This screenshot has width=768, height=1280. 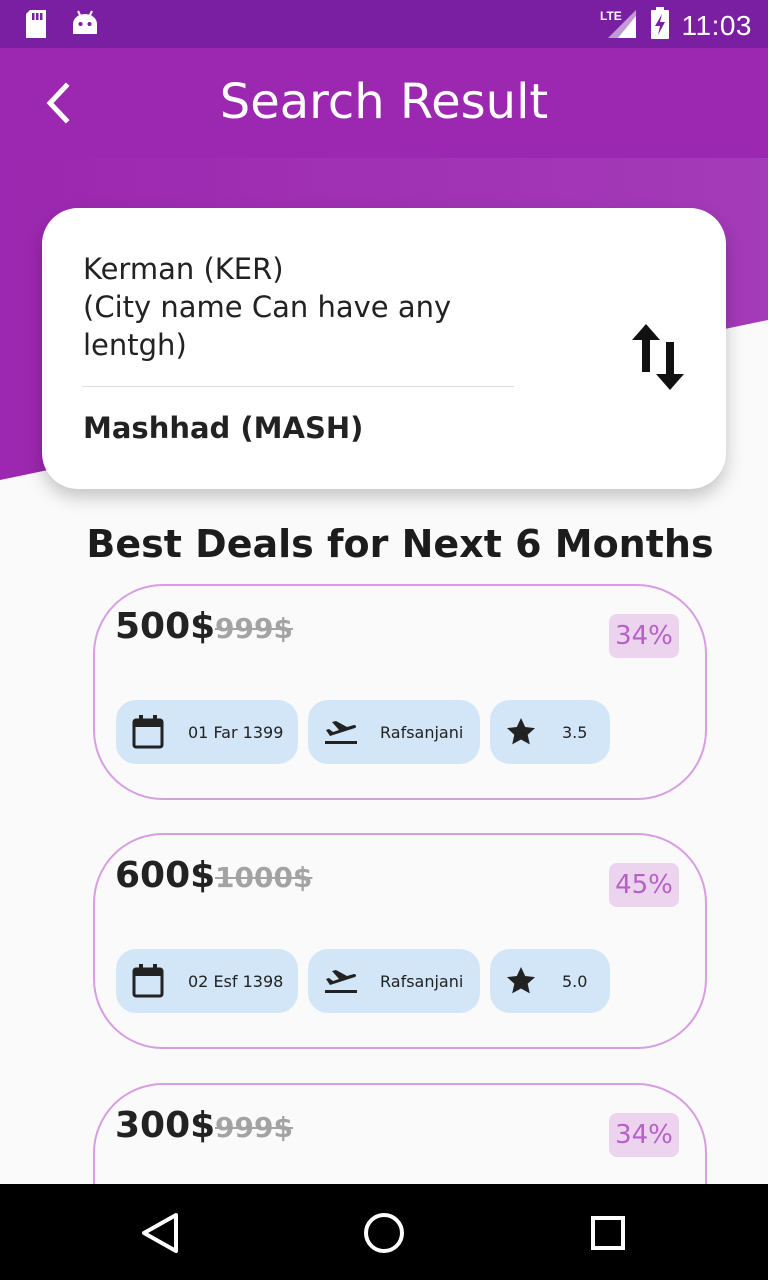 I want to click on android-icon, so click(x=85, y=26).